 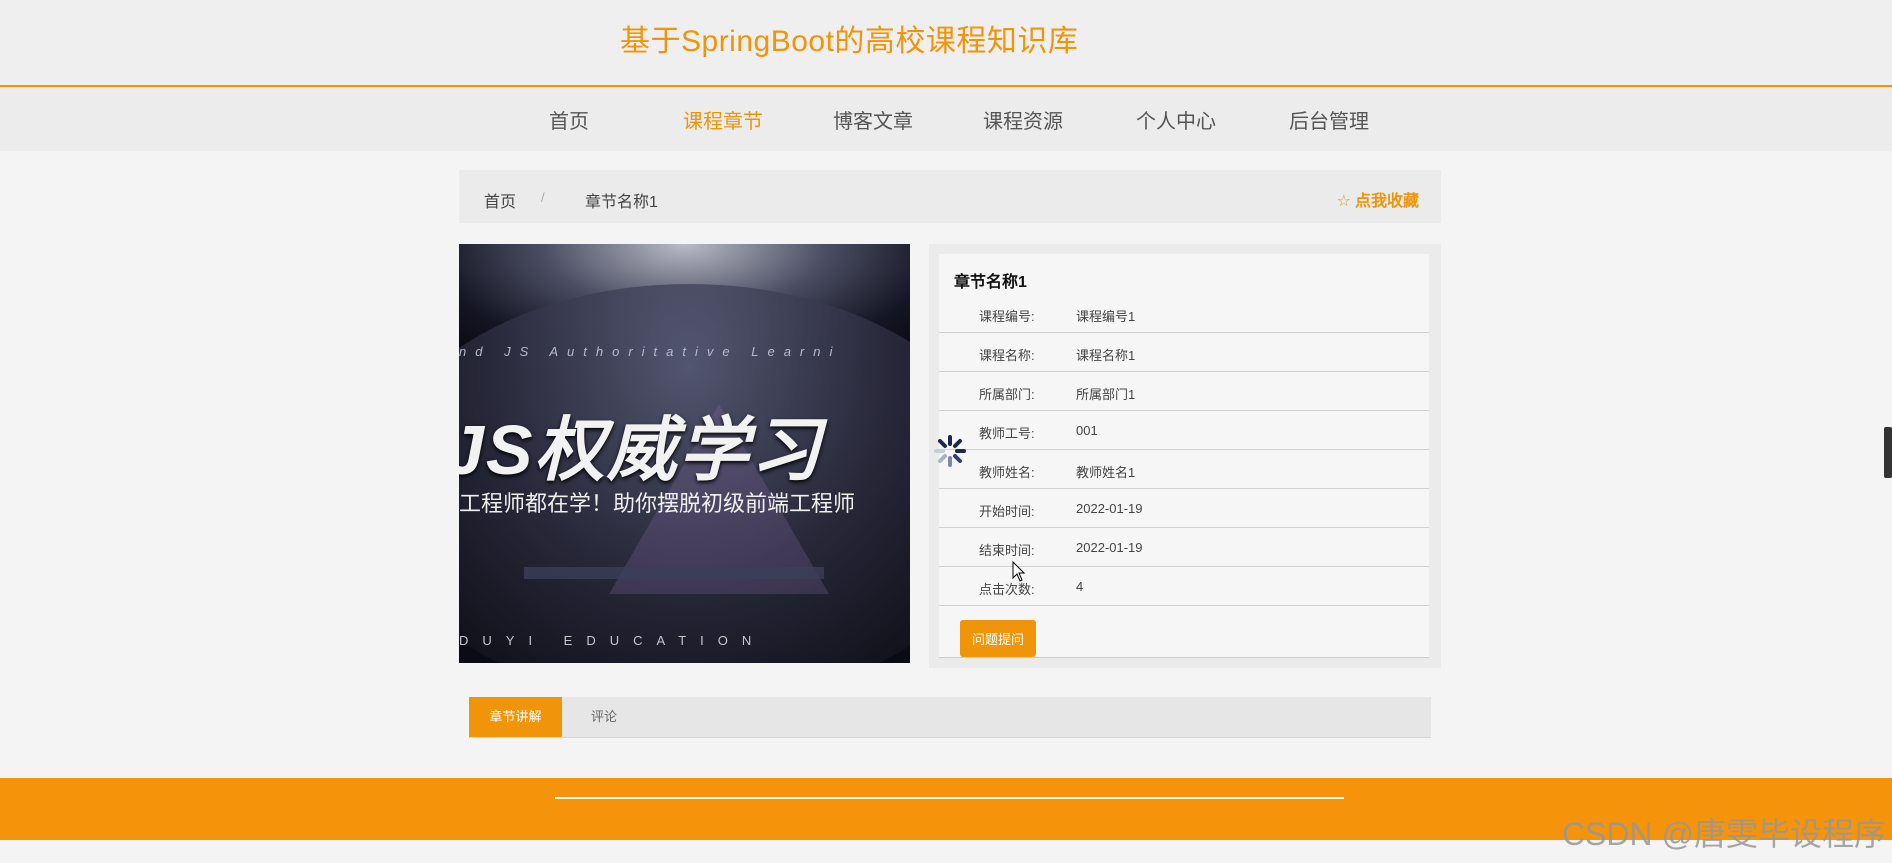 What do you see at coordinates (650, 351) in the screenshot?
I see `cover-english-text: nd JS Authoritative Learni` at bounding box center [650, 351].